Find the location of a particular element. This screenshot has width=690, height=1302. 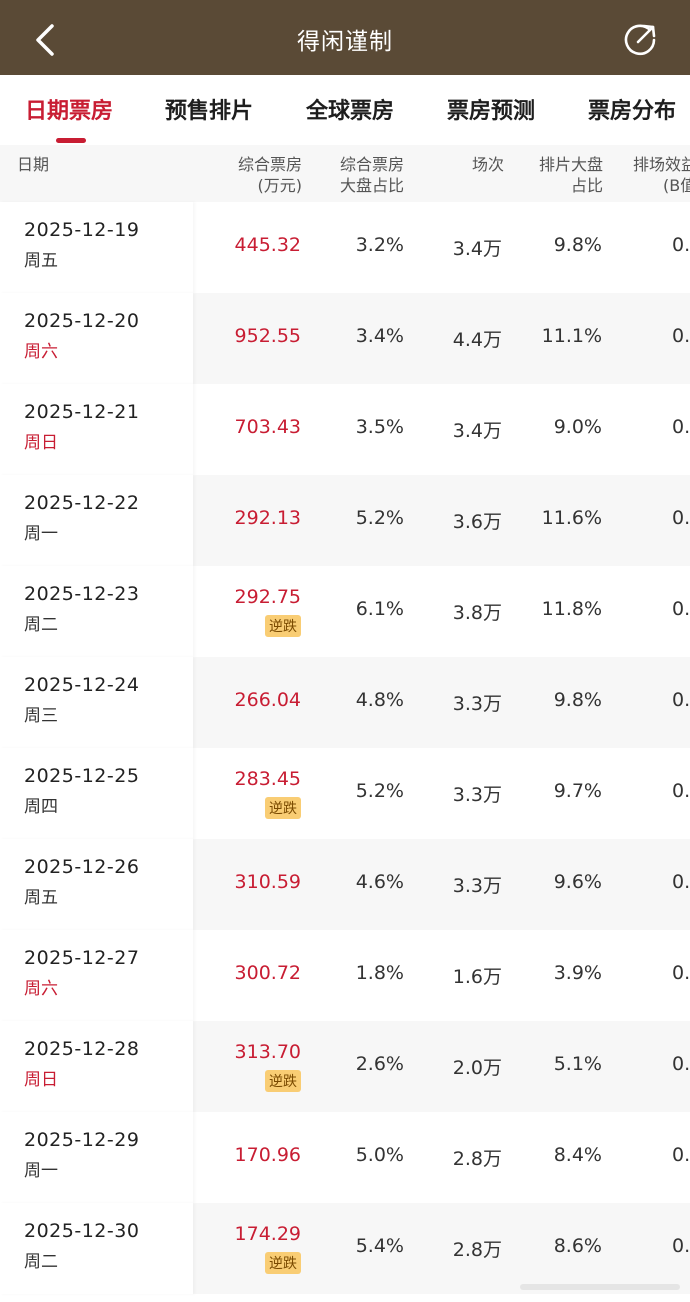

header-boxoffice-line2: (万元) is located at coordinates (280, 185).